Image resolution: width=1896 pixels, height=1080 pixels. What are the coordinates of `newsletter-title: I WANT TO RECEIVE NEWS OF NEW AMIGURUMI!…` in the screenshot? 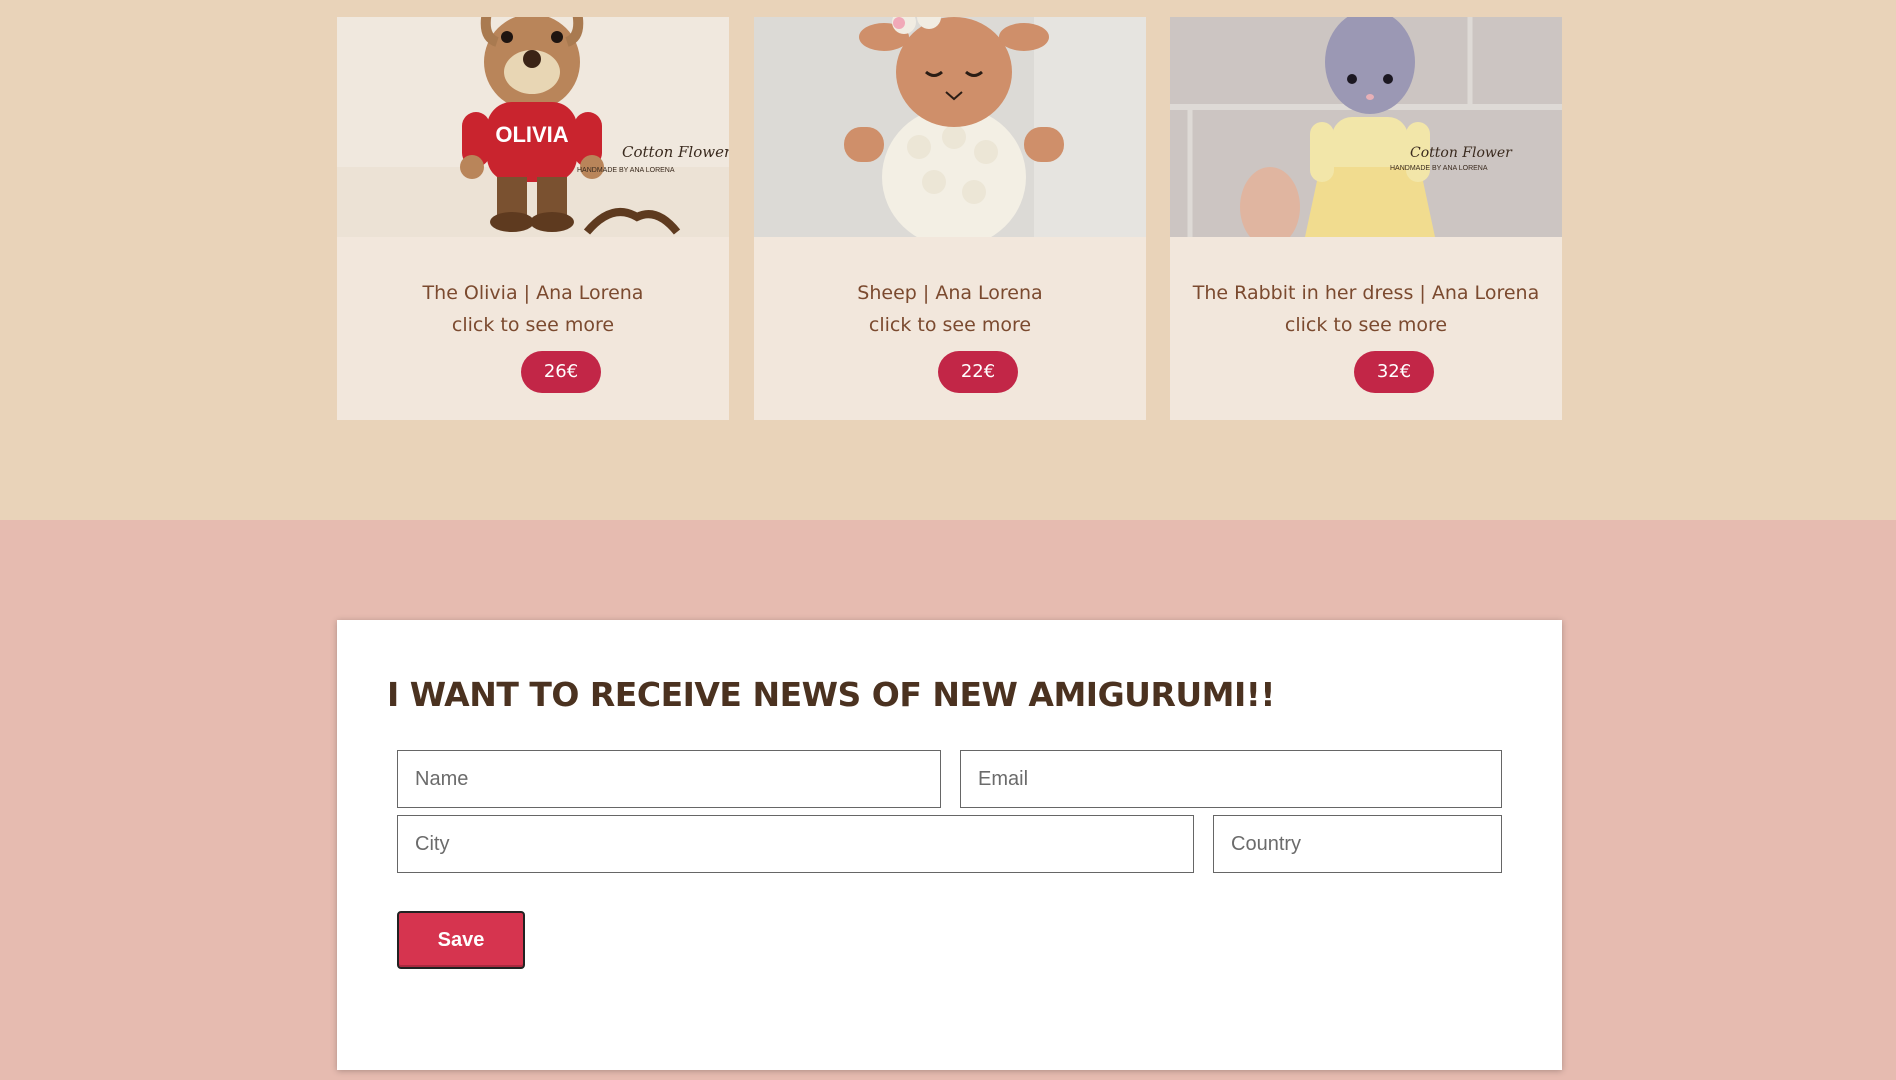 It's located at (831, 694).